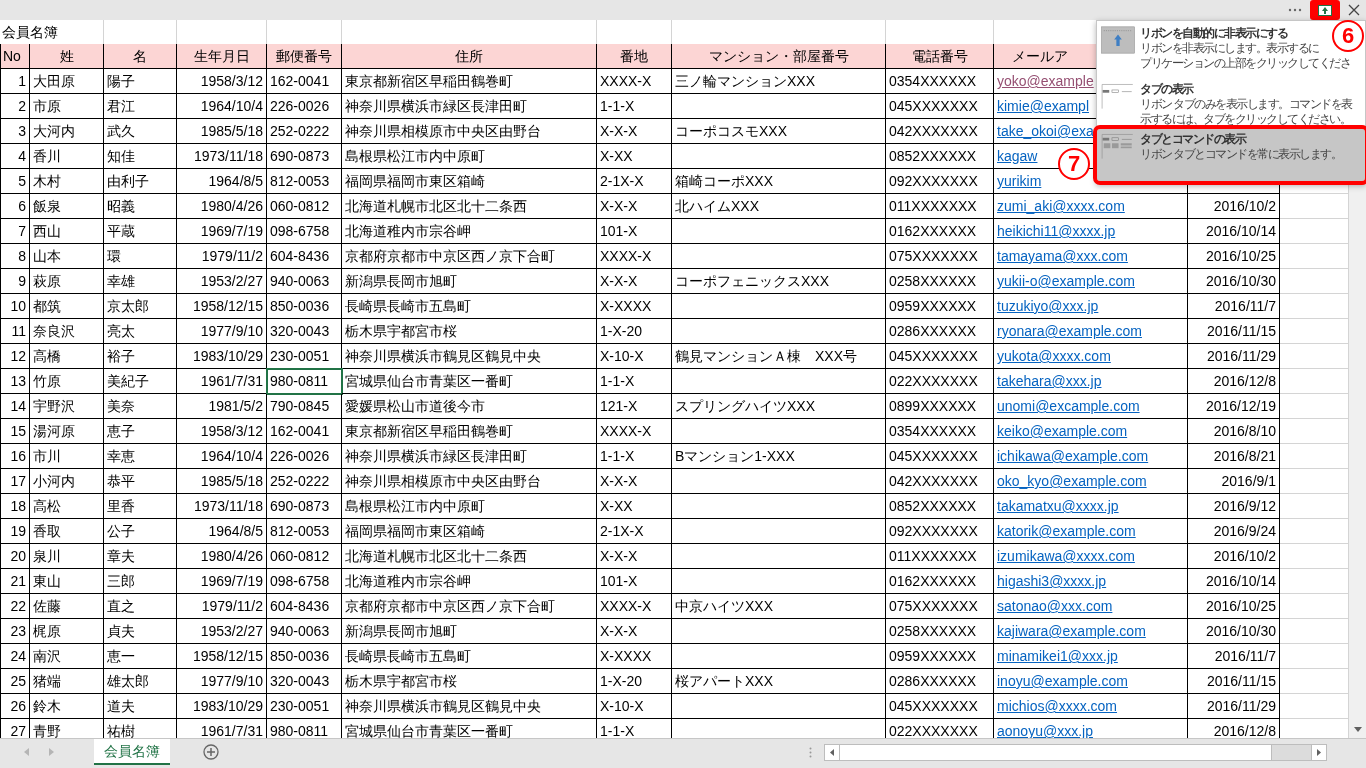 This screenshot has height=768, width=1366. What do you see at coordinates (140, 531) in the screenshot?
I see `table-cell: 公子` at bounding box center [140, 531].